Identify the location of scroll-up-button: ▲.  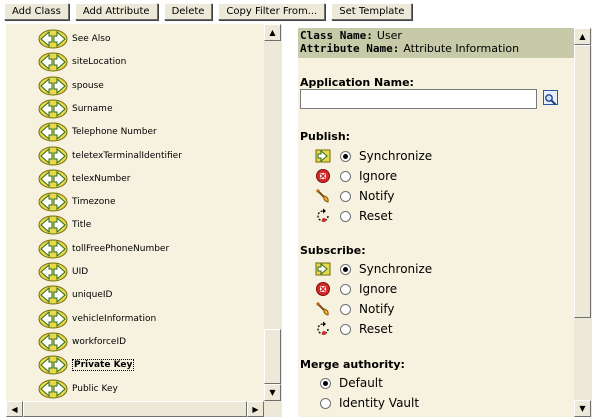
(272, 32).